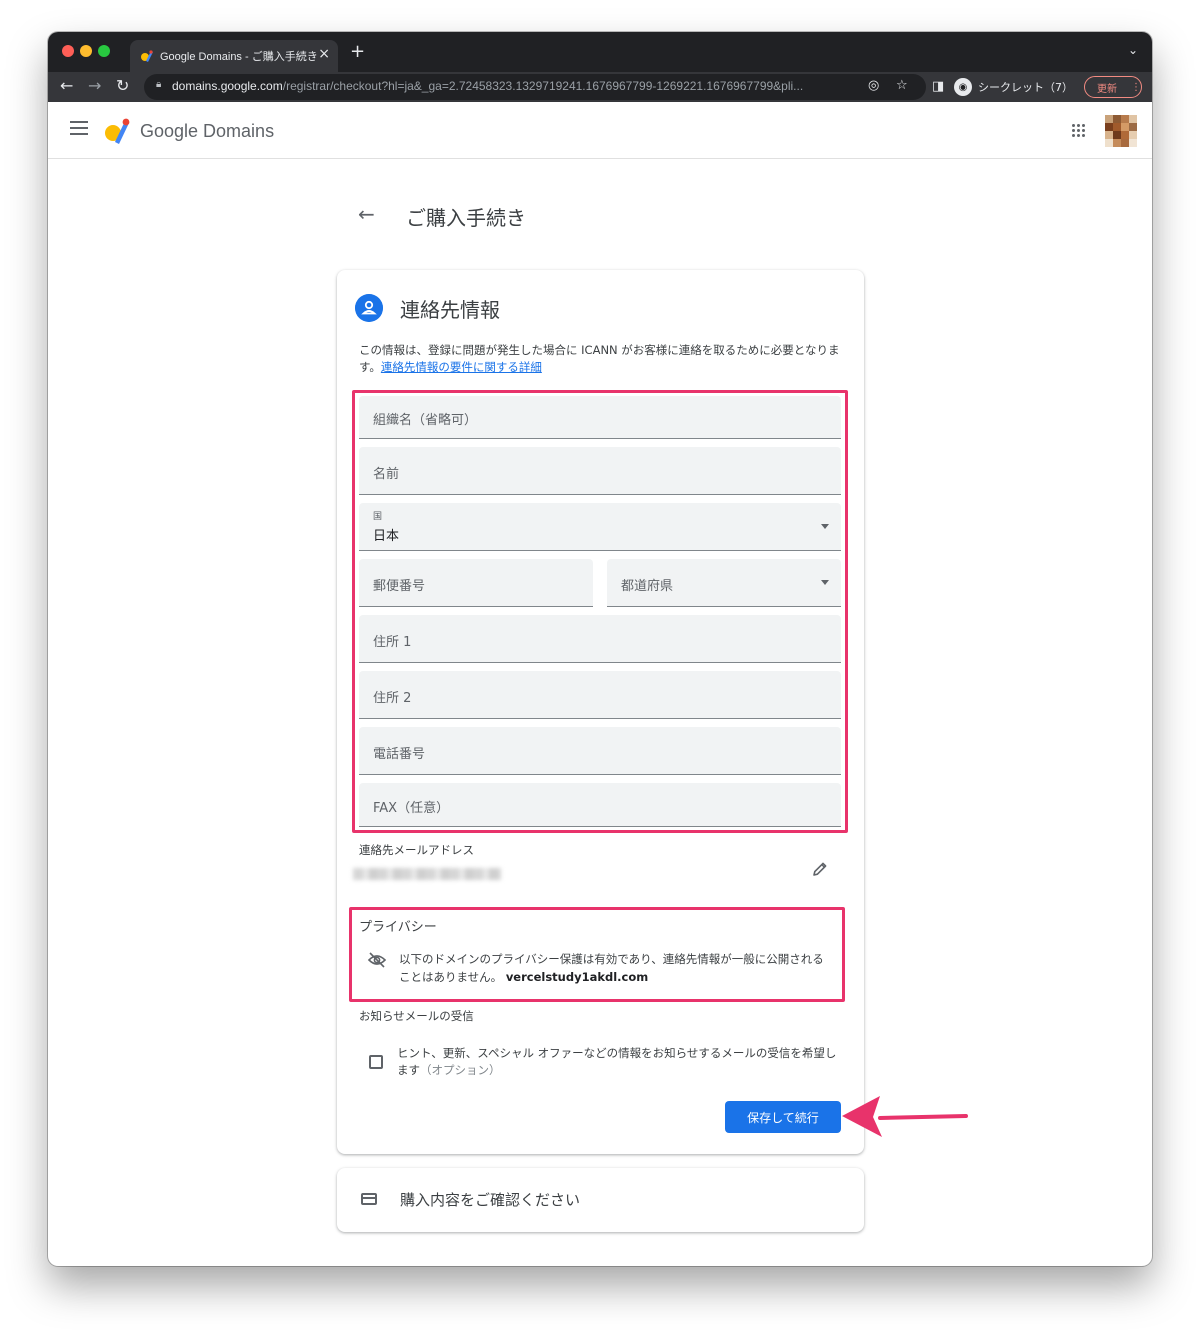 The width and height of the screenshot is (1200, 1331). What do you see at coordinates (392, 698) in the screenshot?
I see `address2-placeholder: 住所 2` at bounding box center [392, 698].